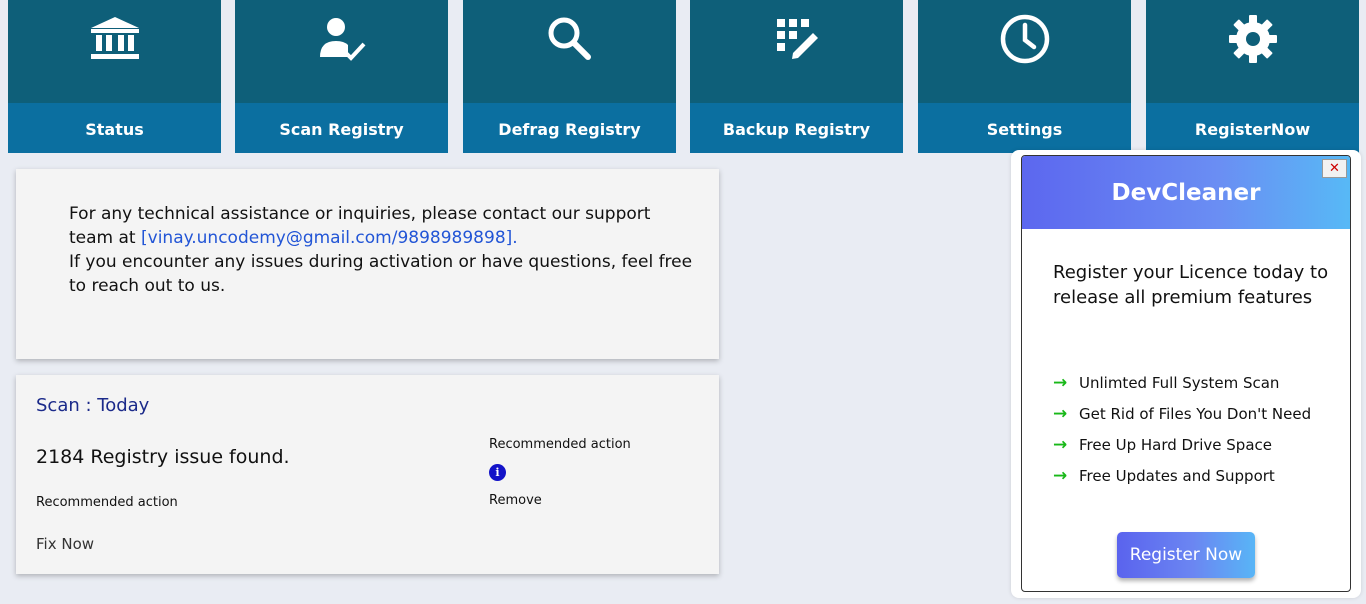 The width and height of the screenshot is (1366, 604). I want to click on nav-scan-registry-label: Scan Registry, so click(341, 128).